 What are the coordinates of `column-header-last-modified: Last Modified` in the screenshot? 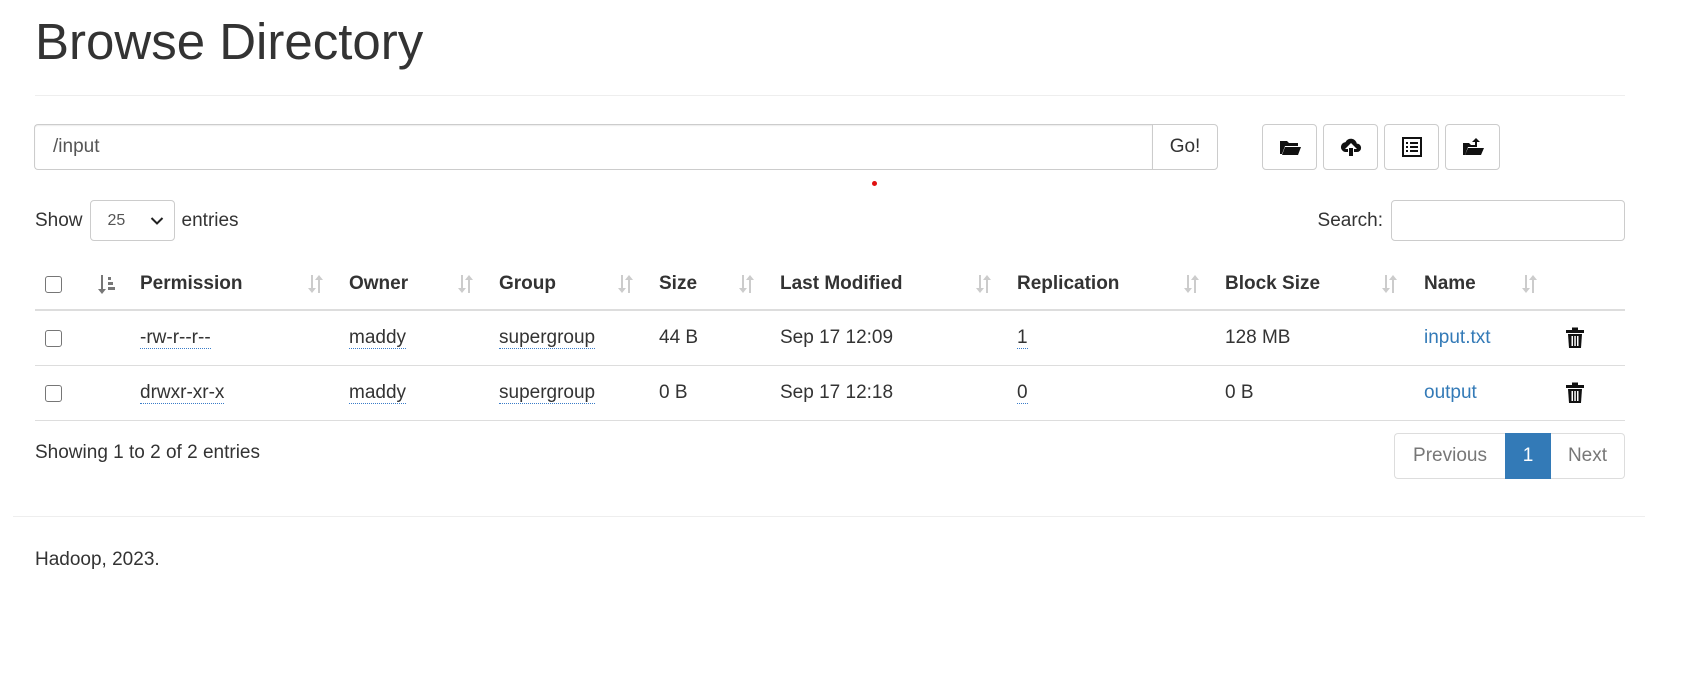 It's located at (841, 284).